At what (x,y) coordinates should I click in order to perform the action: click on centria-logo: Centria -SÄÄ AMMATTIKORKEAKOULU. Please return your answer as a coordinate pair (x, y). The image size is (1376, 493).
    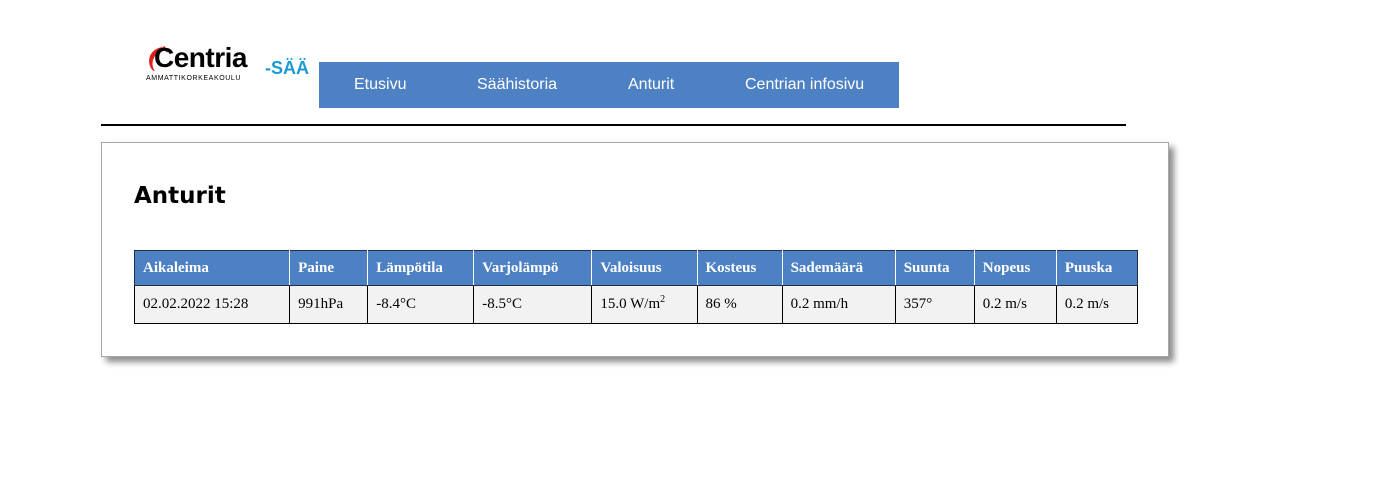
    Looking at the image, I should click on (230, 64).